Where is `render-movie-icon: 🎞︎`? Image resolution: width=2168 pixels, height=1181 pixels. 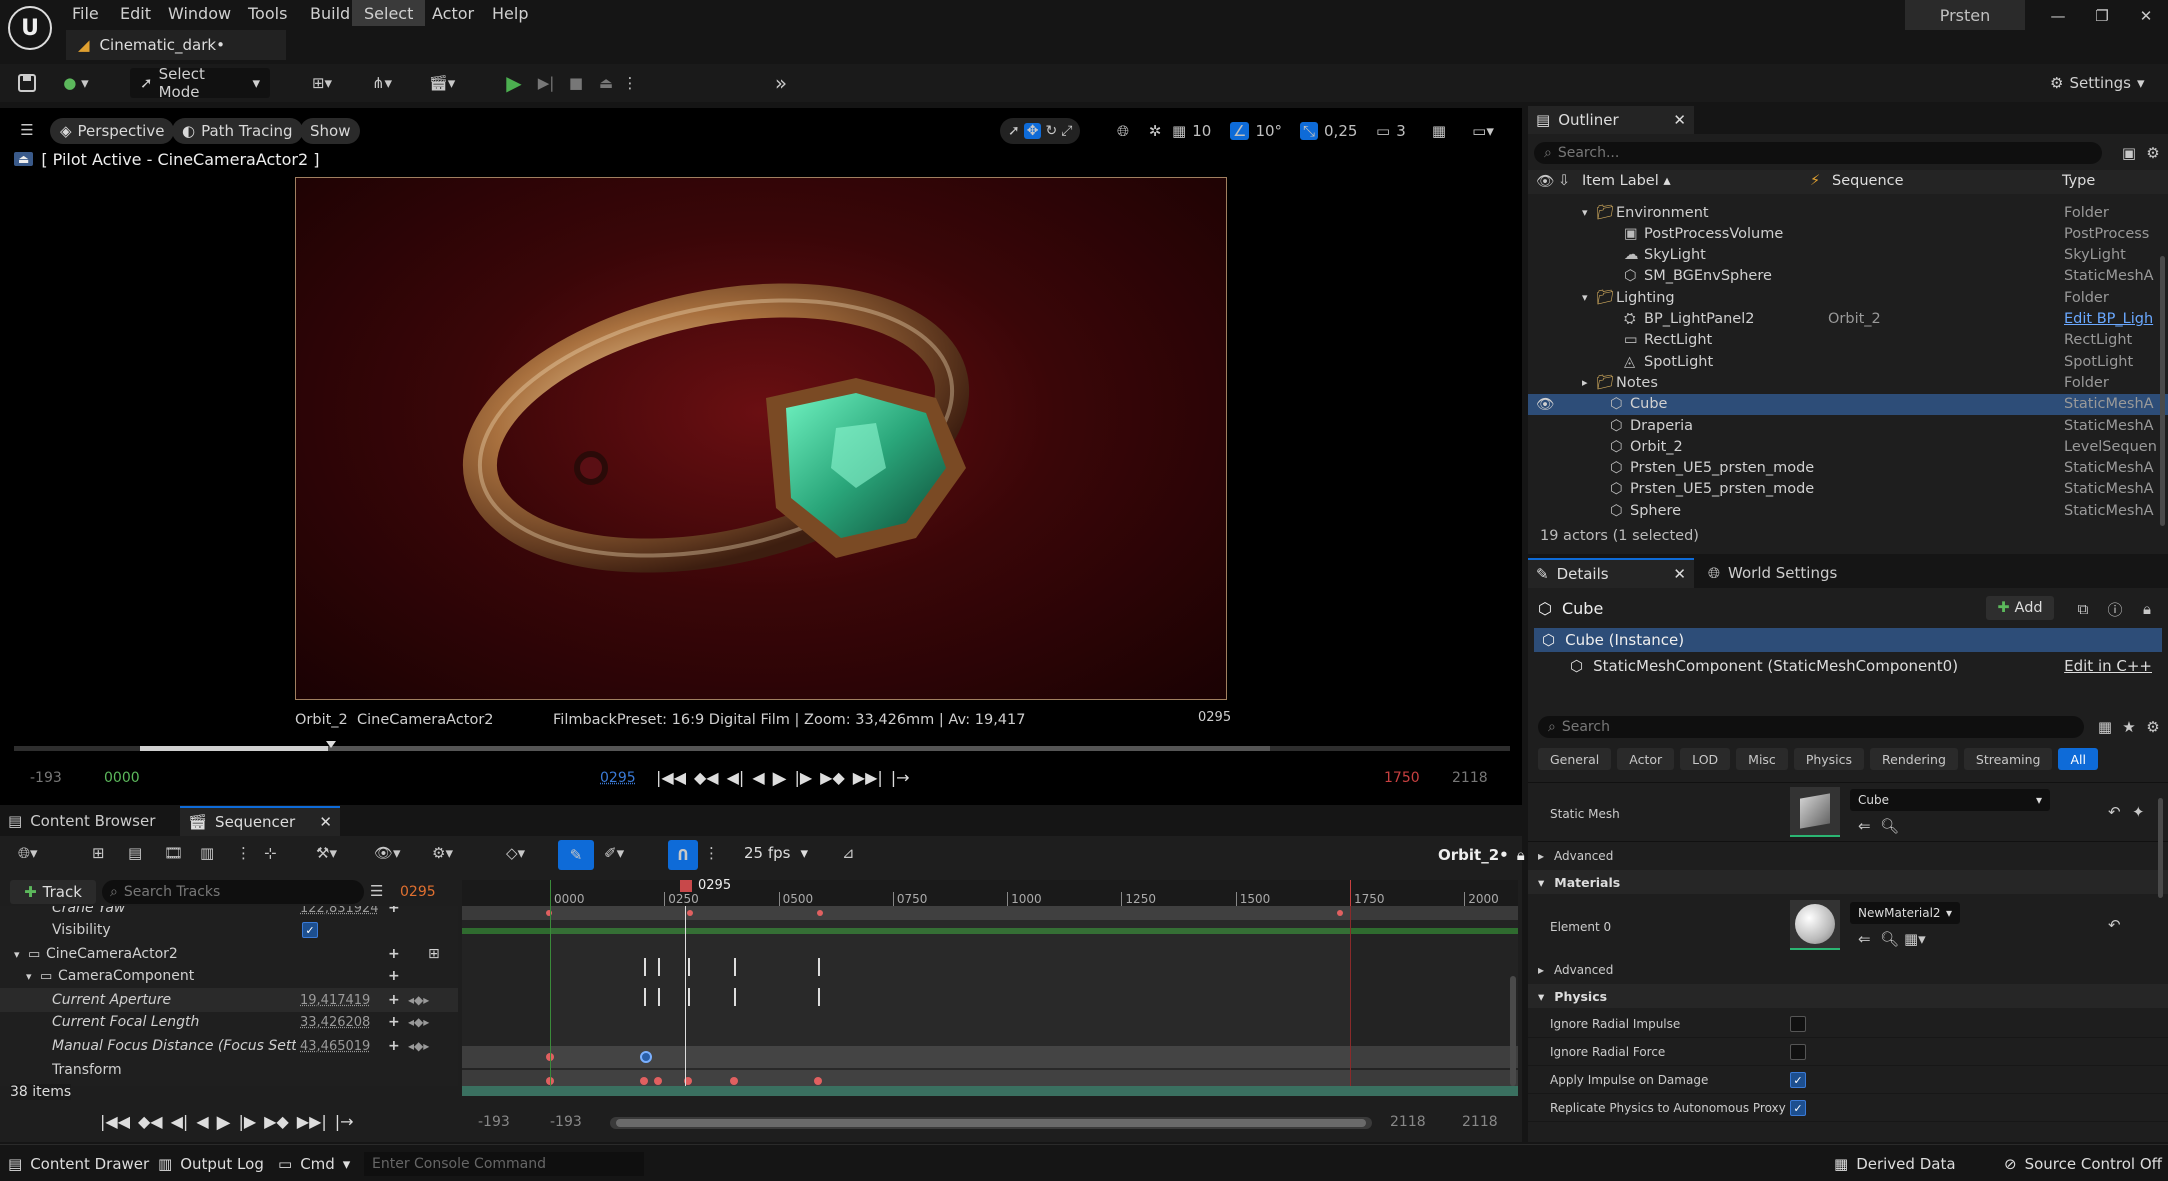
render-movie-icon: 🎞︎ is located at coordinates (173, 853).